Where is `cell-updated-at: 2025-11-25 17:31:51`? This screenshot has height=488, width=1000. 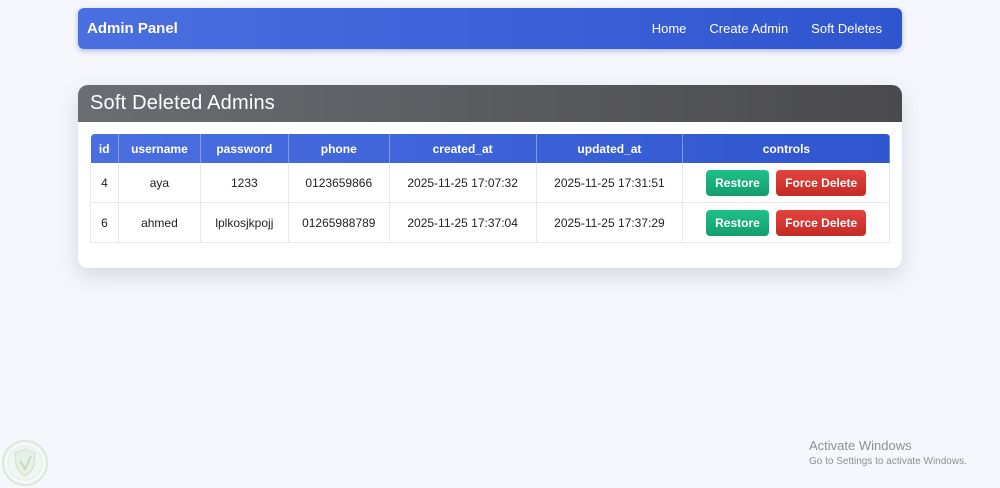 cell-updated-at: 2025-11-25 17:31:51 is located at coordinates (610, 183).